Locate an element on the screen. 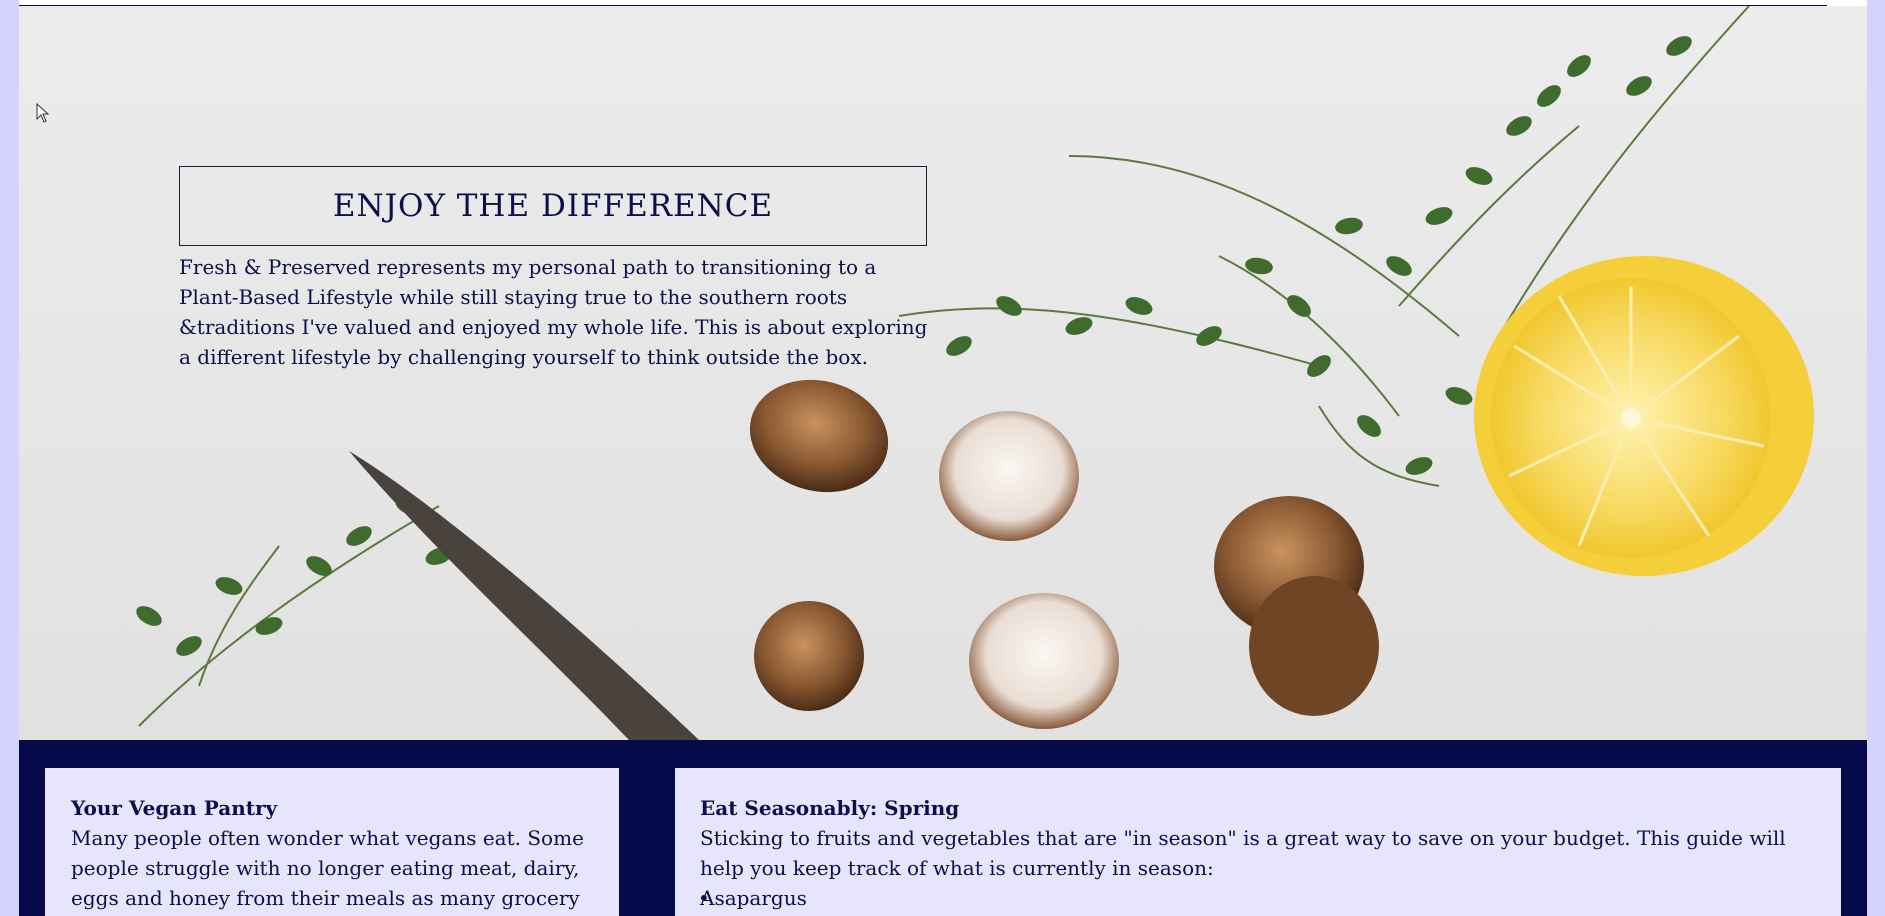 This screenshot has height=916, width=1885. seasonal-list: Asapargus is located at coordinates (1257, 898).